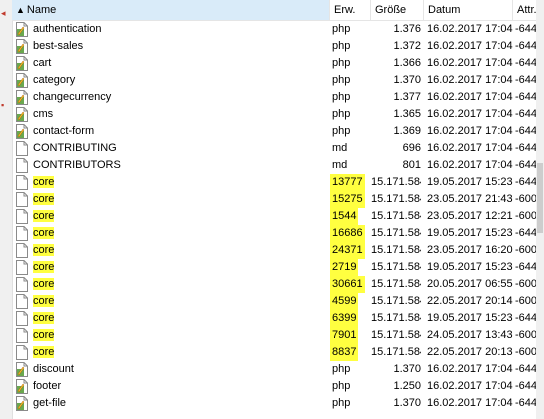  I want to click on table-row: best-sales php 1.372 16.02.2017 17:04 -644, so click(274, 46).